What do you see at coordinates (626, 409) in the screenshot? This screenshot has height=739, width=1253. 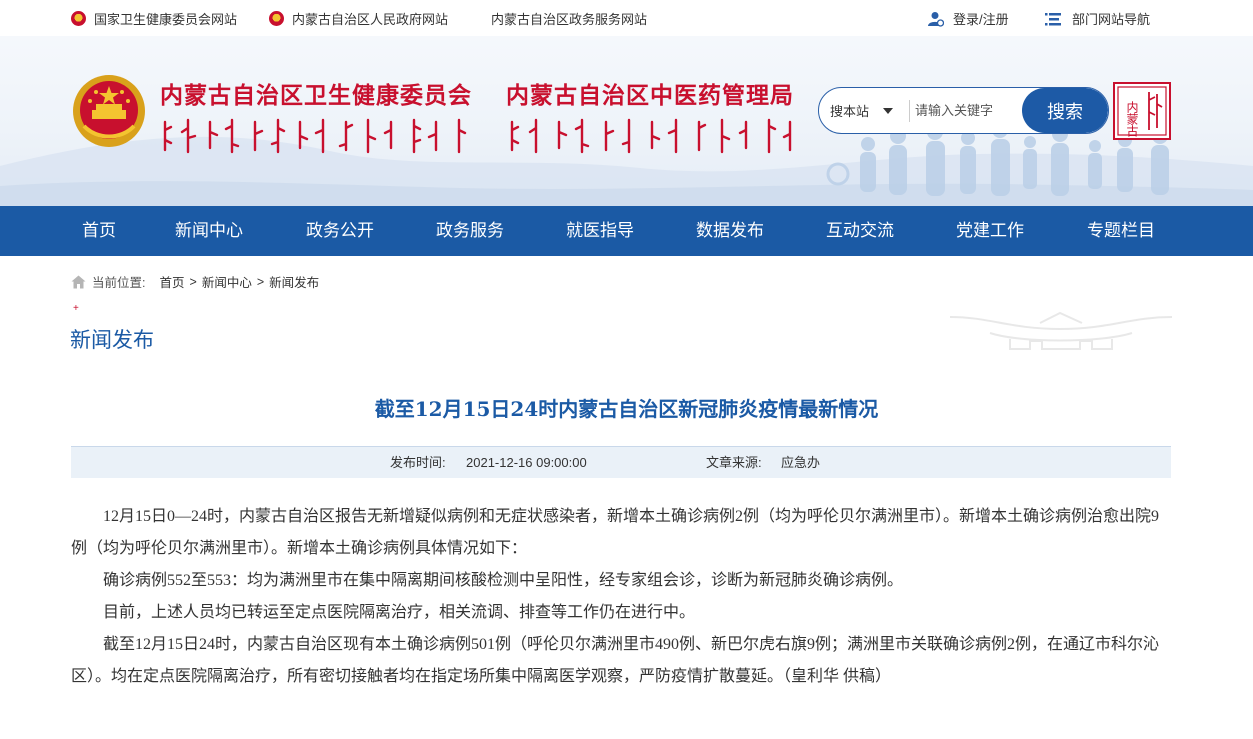 I see `article-title: 截至12月15日24时内蒙古自治区新冠肺炎疫情最新情况` at bounding box center [626, 409].